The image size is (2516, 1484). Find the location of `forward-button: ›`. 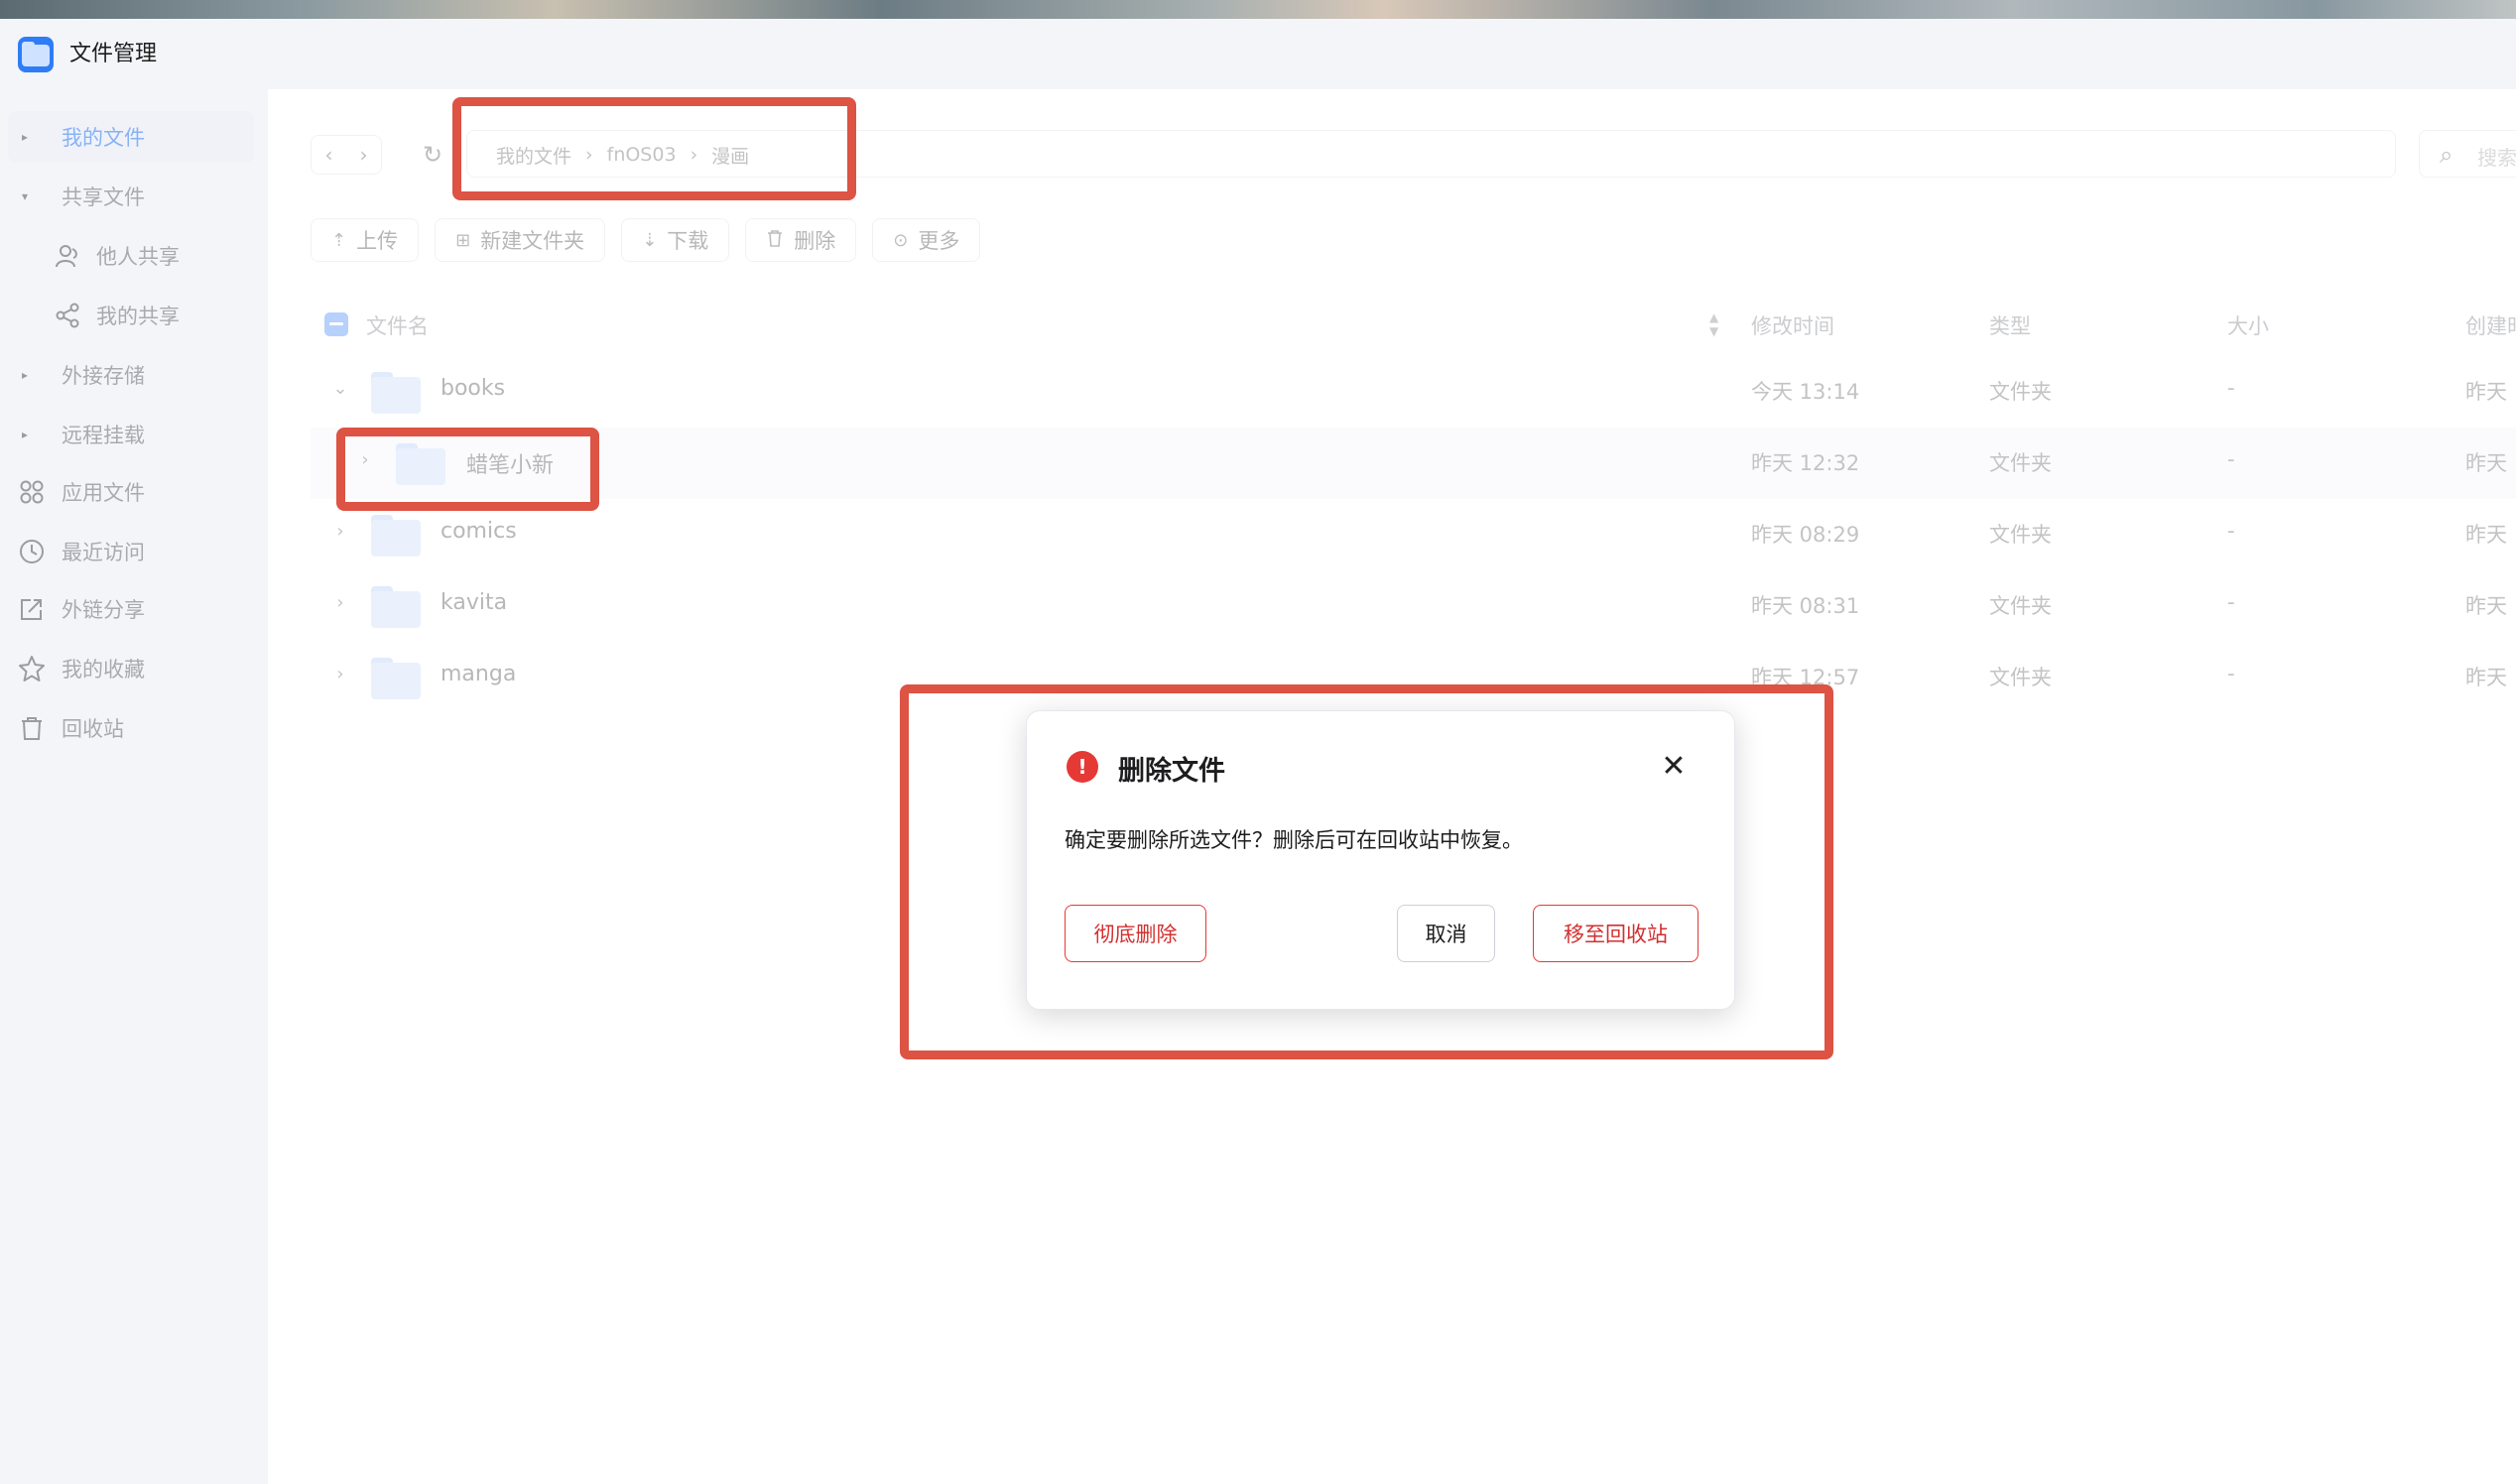

forward-button: › is located at coordinates (363, 155).